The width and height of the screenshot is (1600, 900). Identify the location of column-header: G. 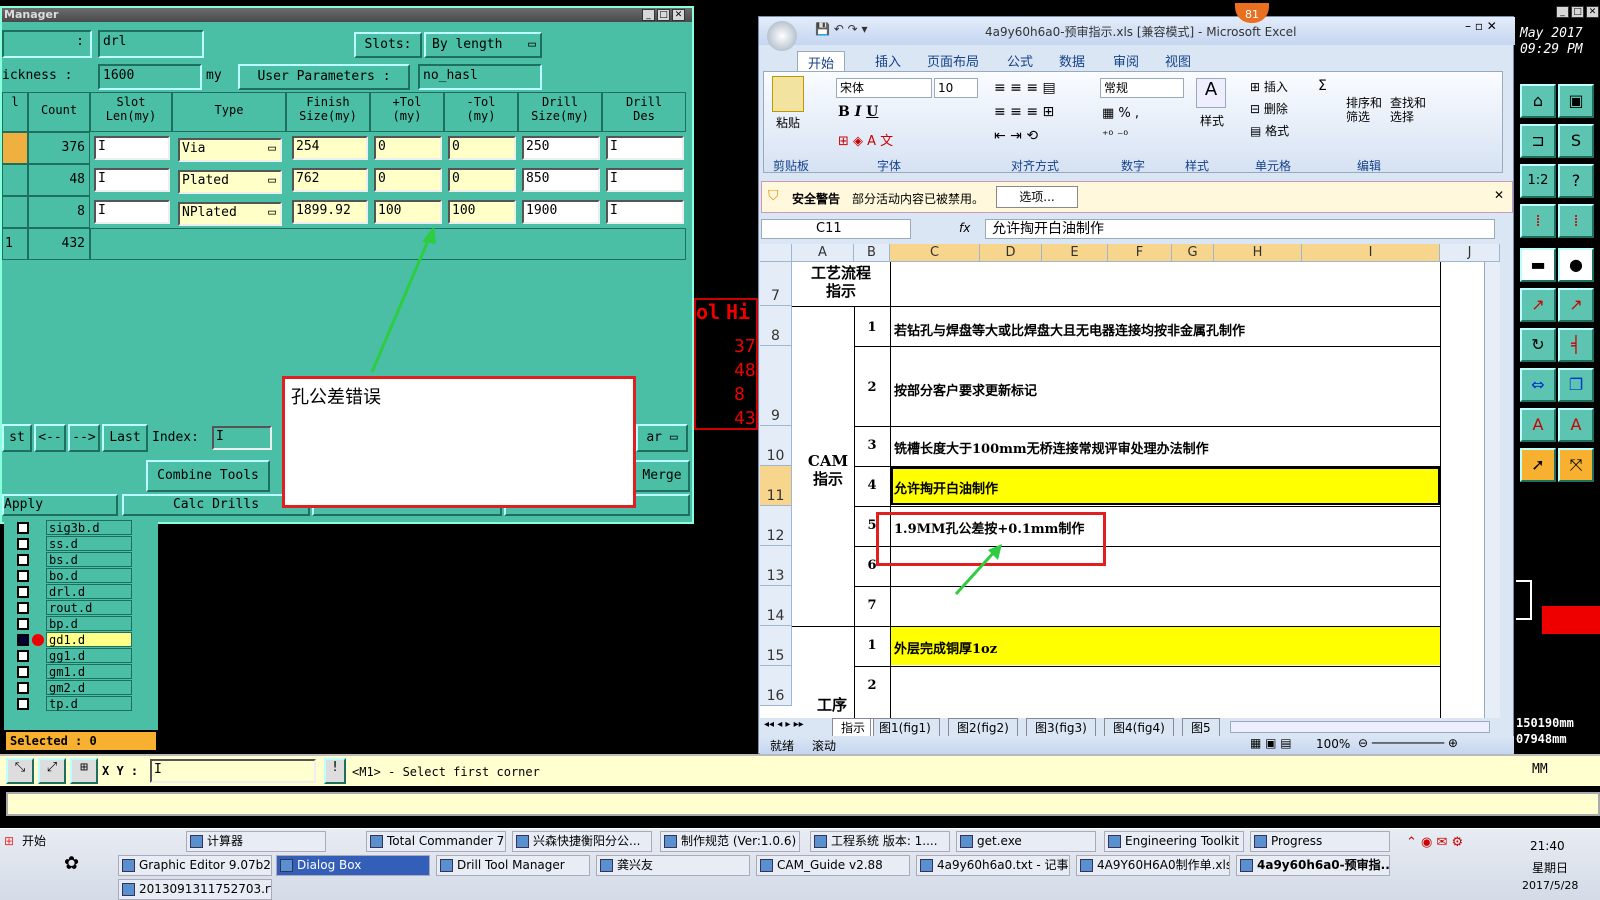
(1193, 253).